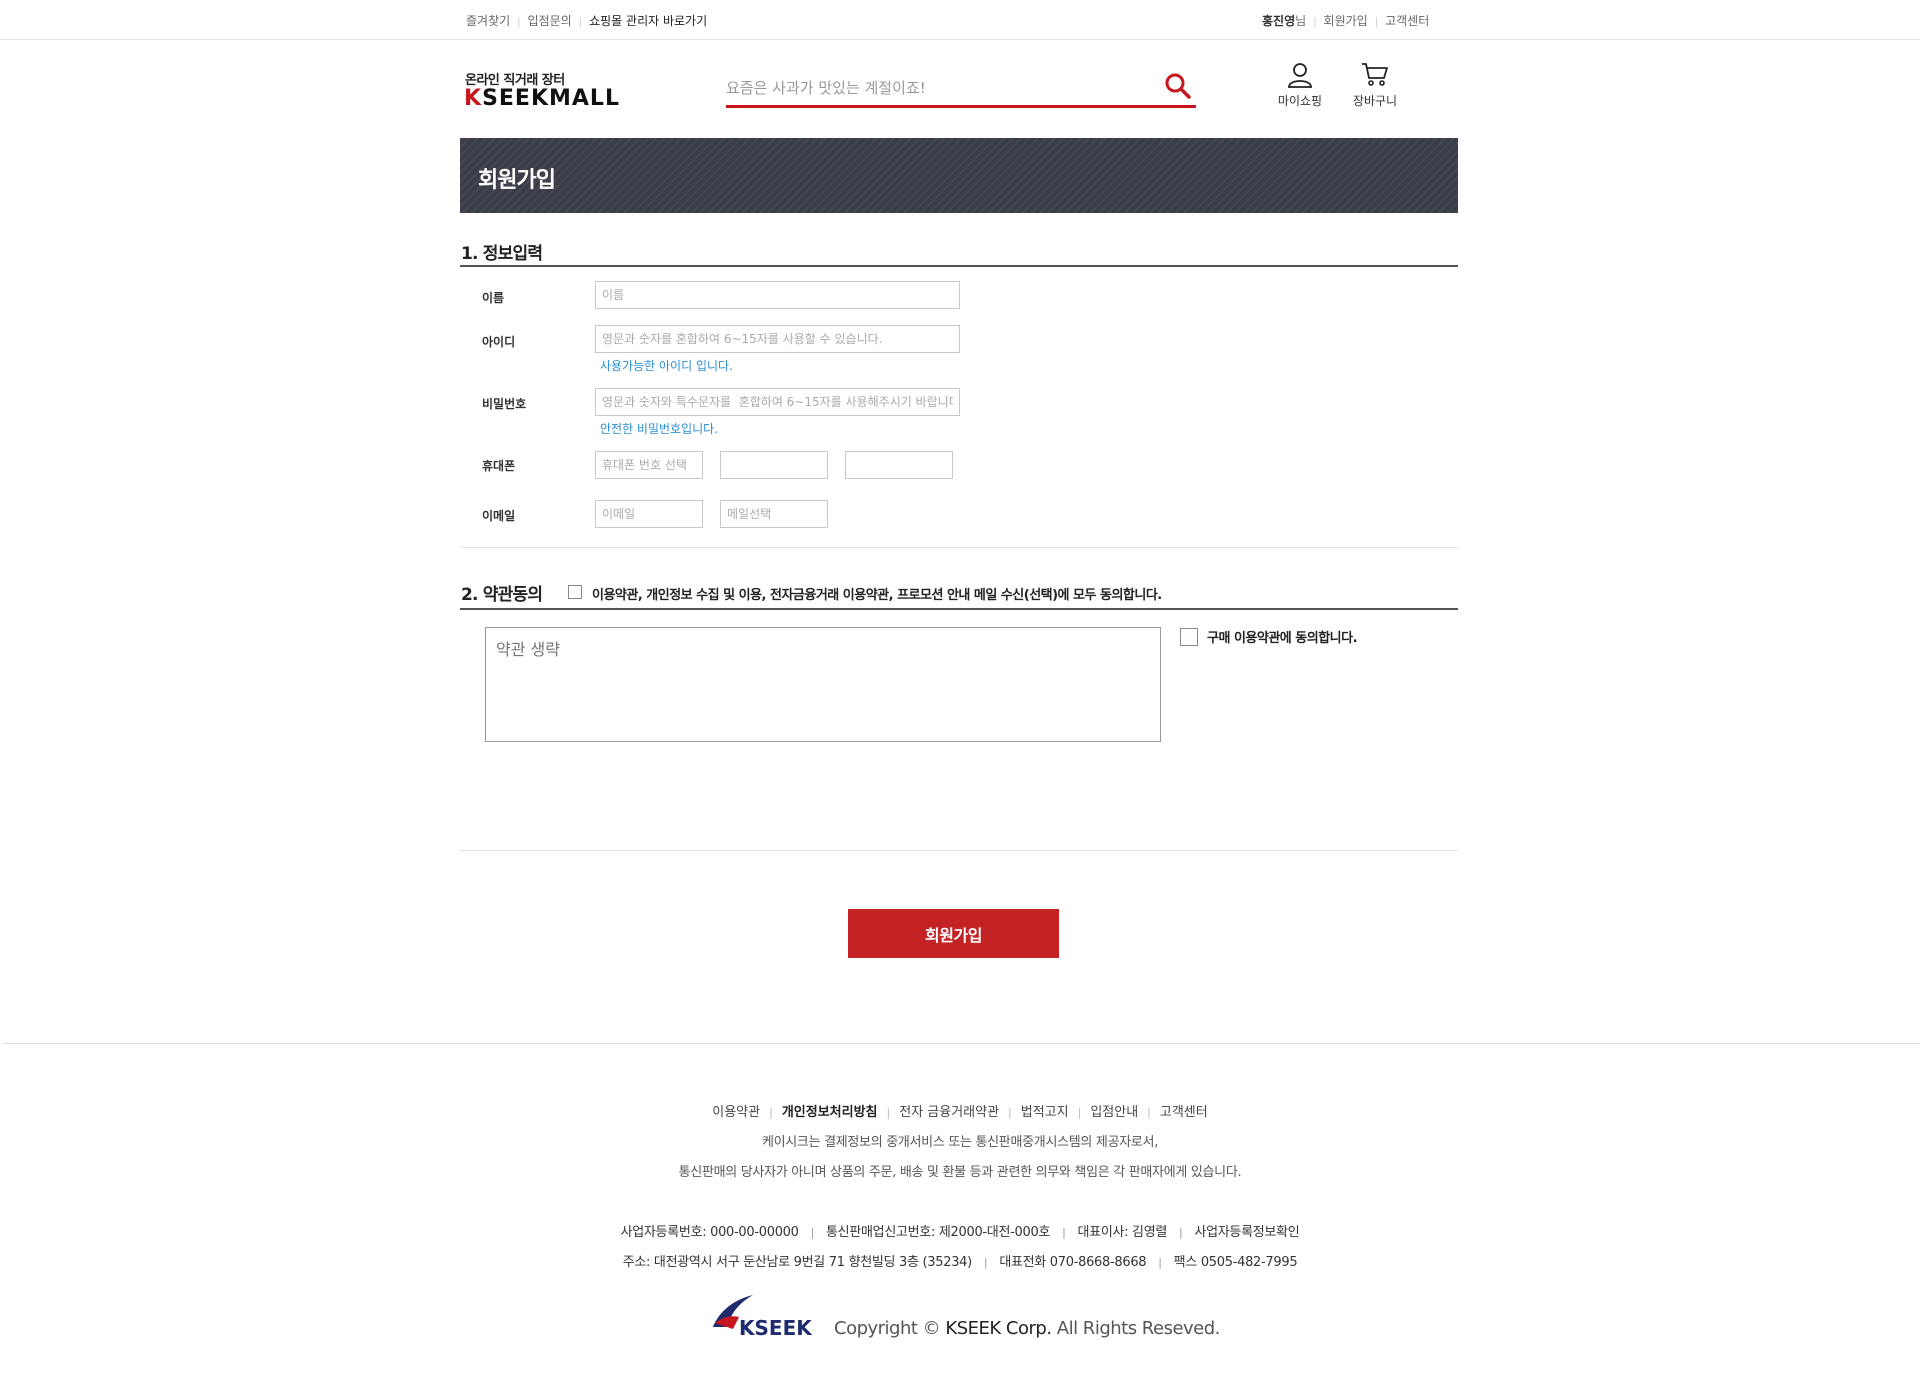 This screenshot has height=1396, width=1920. I want to click on my-shopping-label: 마이쇼핑, so click(1300, 101).